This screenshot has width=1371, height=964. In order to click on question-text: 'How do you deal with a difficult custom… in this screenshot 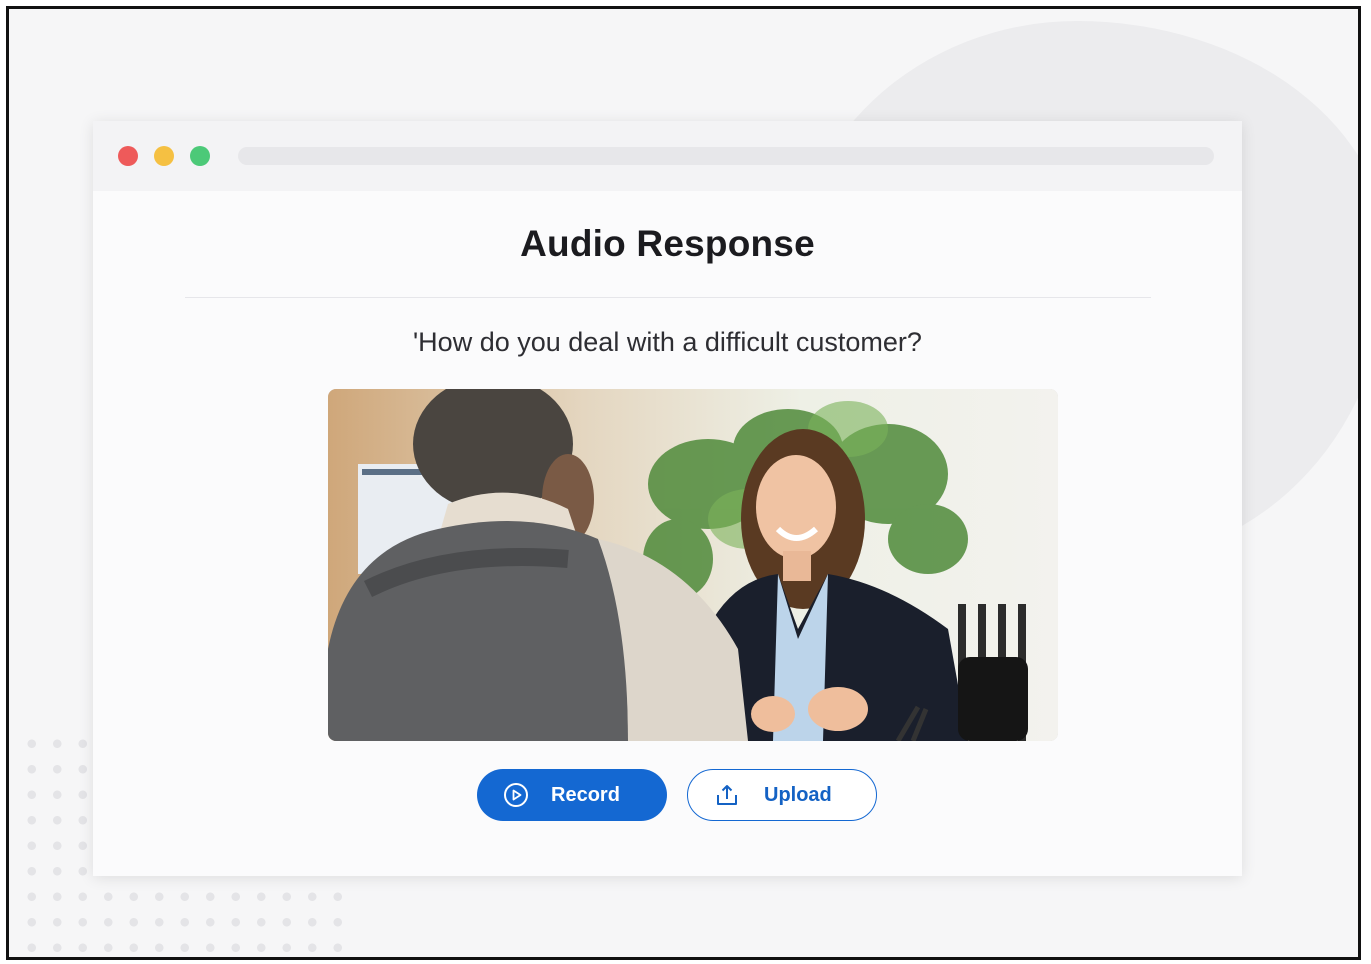, I will do `click(667, 342)`.